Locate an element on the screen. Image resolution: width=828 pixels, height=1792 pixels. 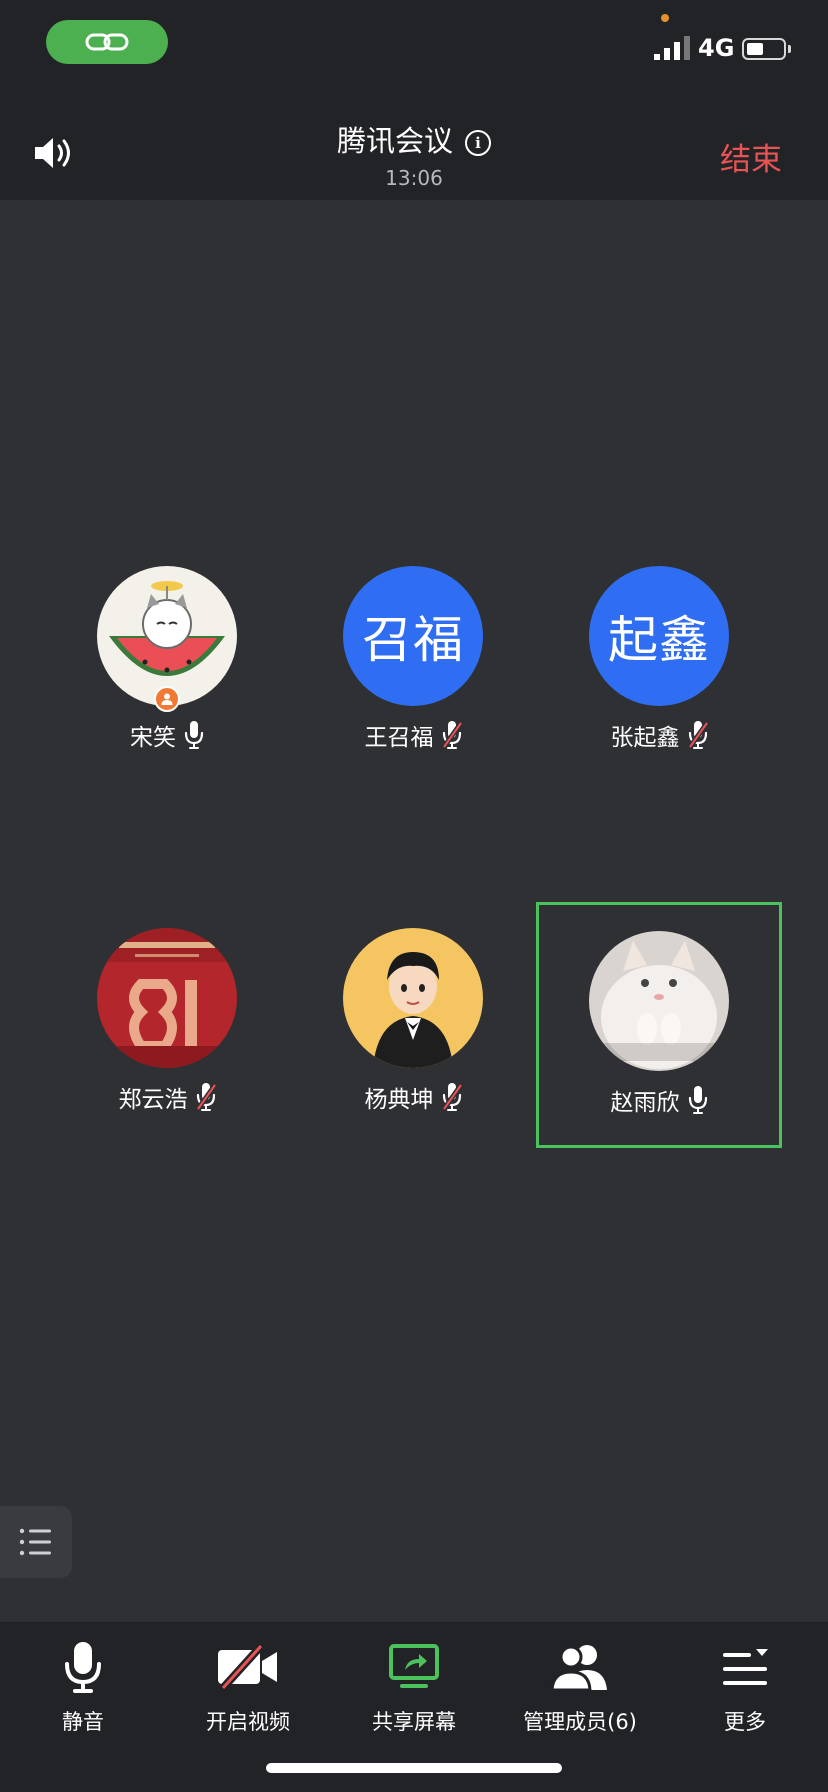
participant-tile: 起鑫张起鑫 is located at coordinates (659, 663).